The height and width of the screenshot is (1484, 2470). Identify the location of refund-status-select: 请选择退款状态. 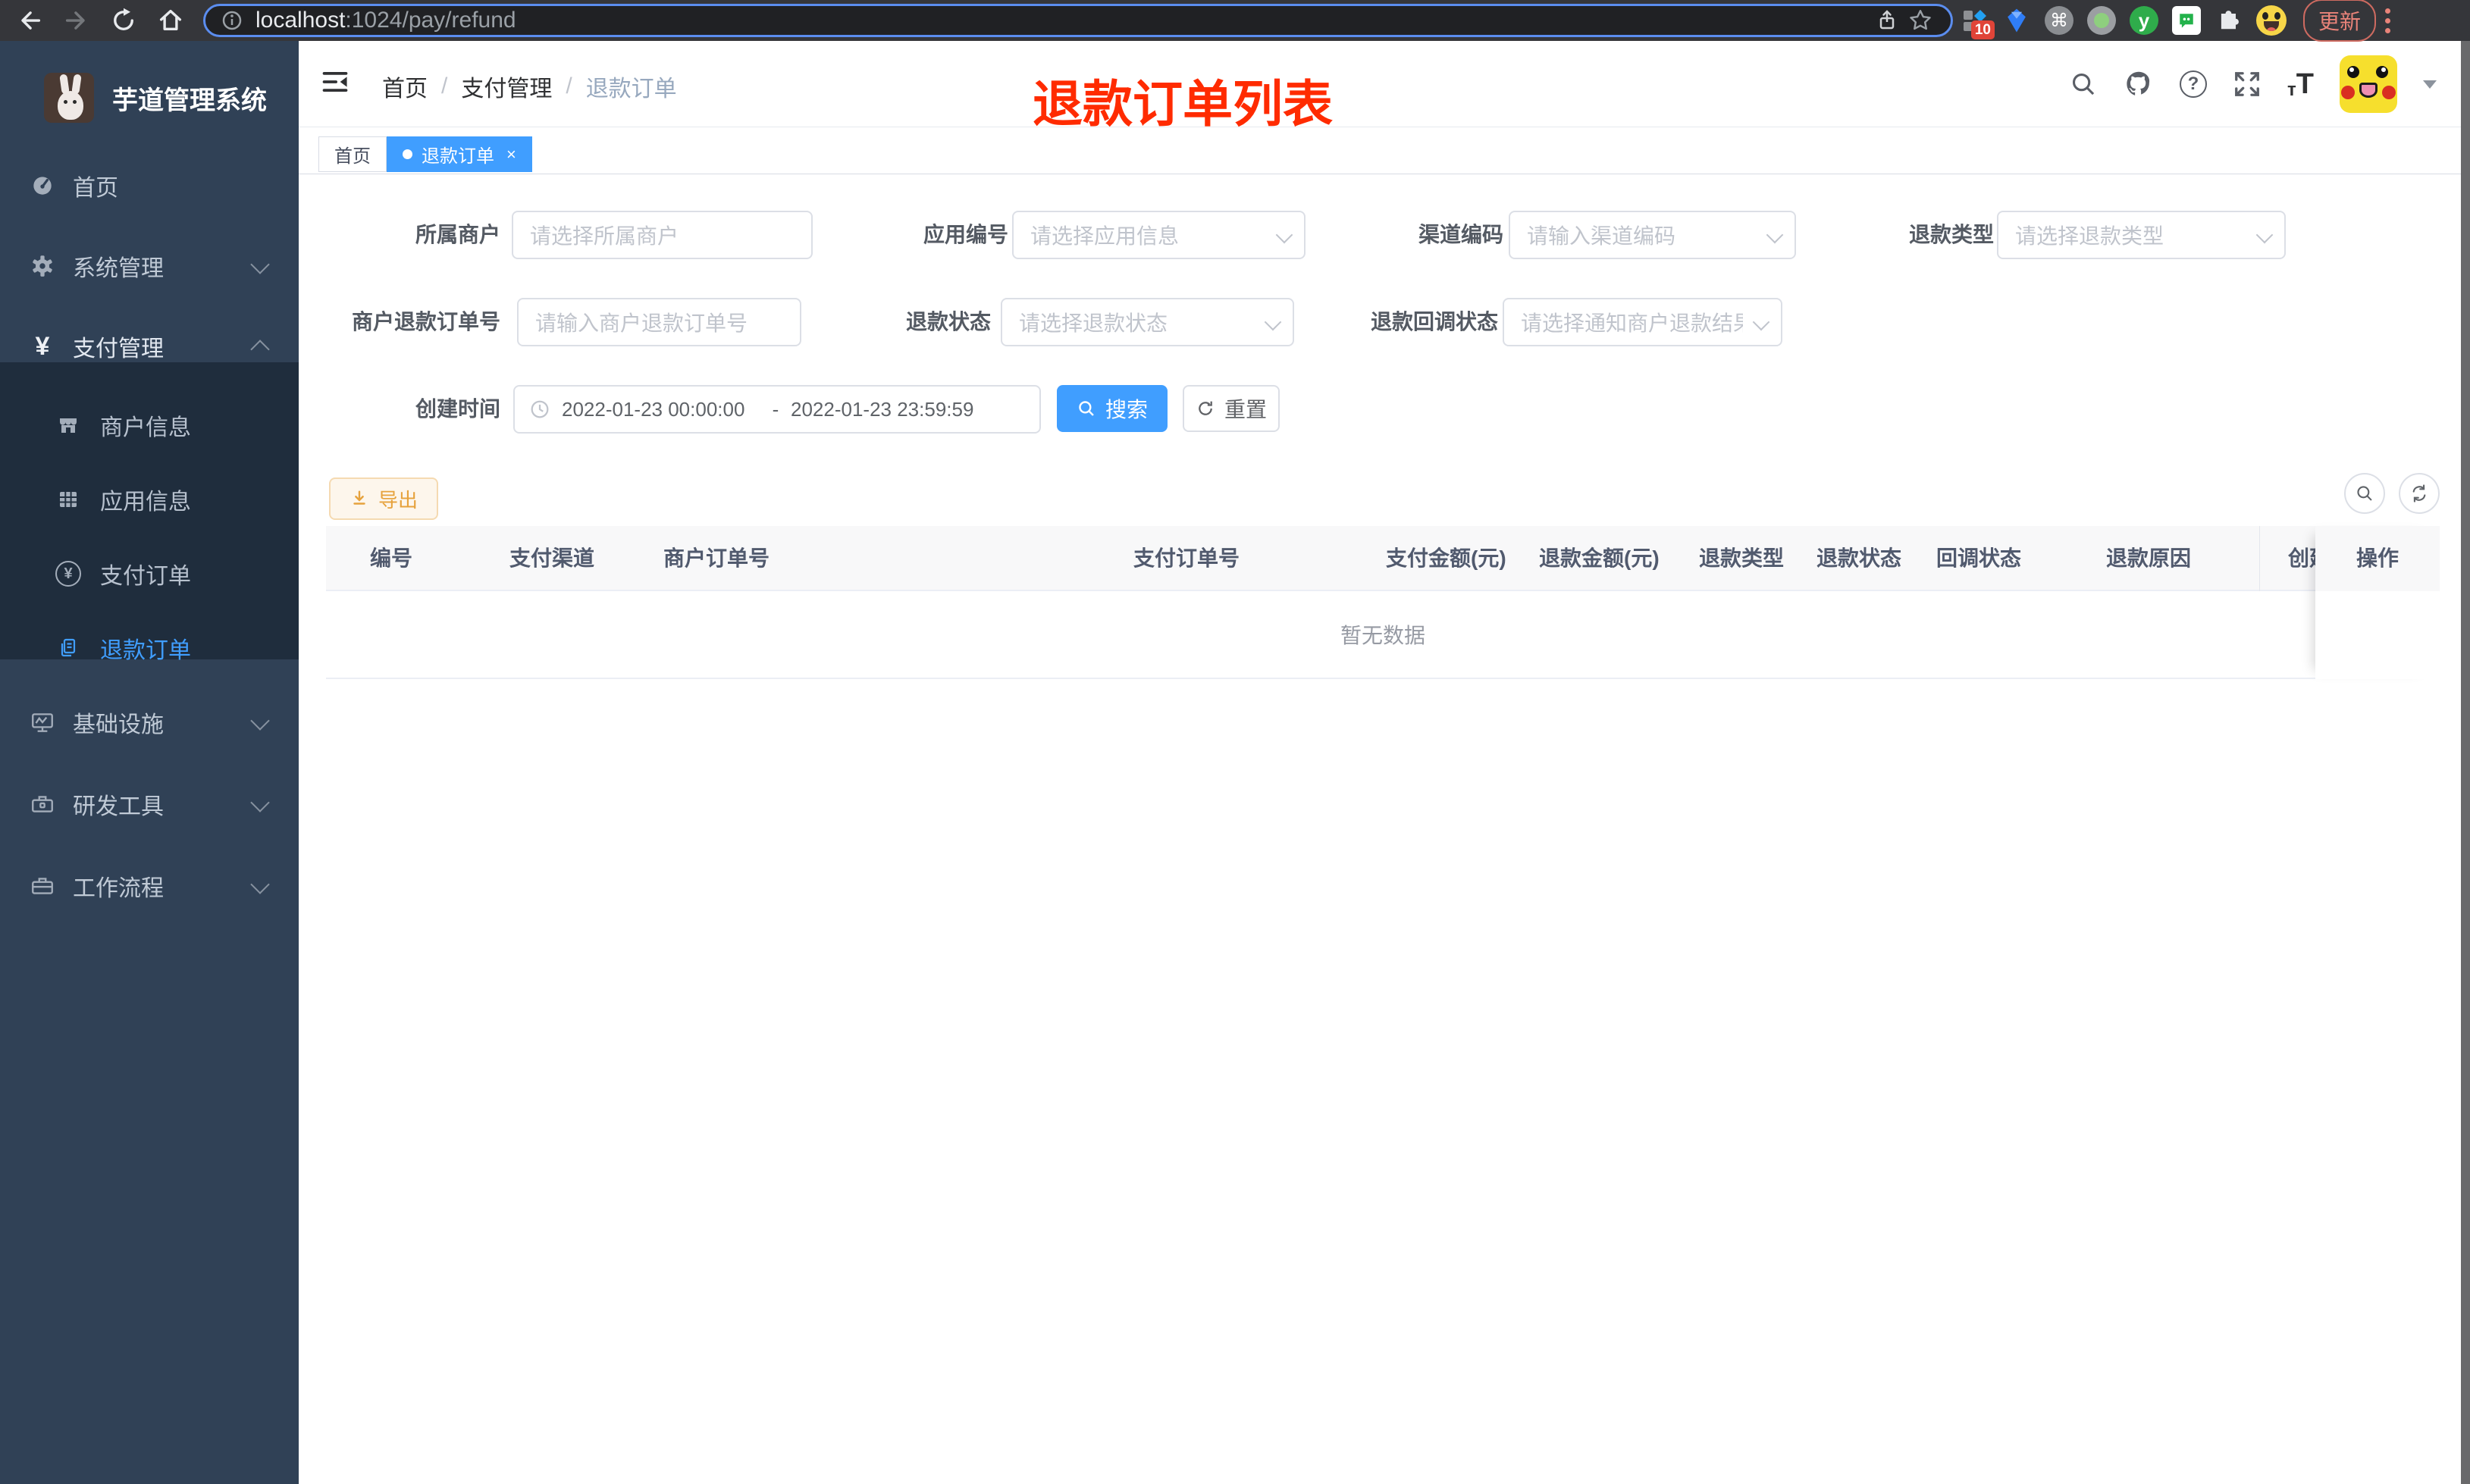
(1147, 322).